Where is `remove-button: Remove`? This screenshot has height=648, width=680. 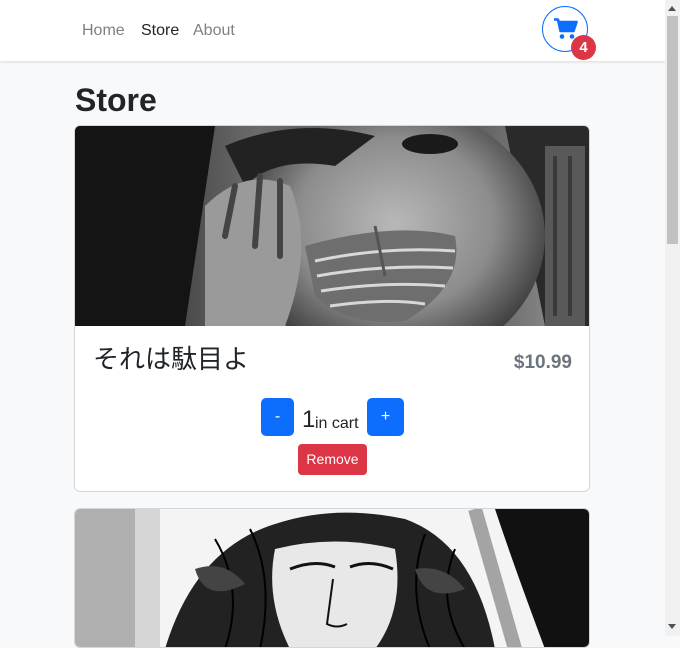 remove-button: Remove is located at coordinates (332, 459).